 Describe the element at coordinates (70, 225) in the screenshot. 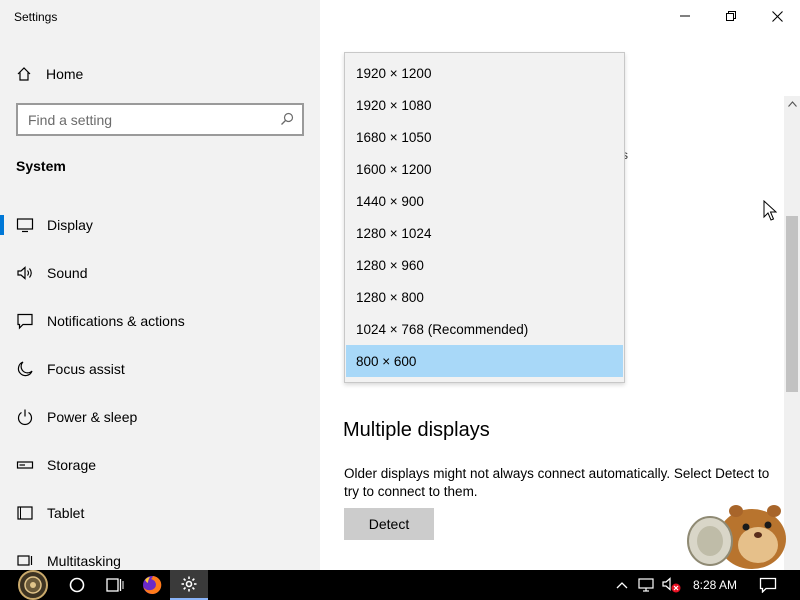

I see `sidebar-item-label: Display` at that location.